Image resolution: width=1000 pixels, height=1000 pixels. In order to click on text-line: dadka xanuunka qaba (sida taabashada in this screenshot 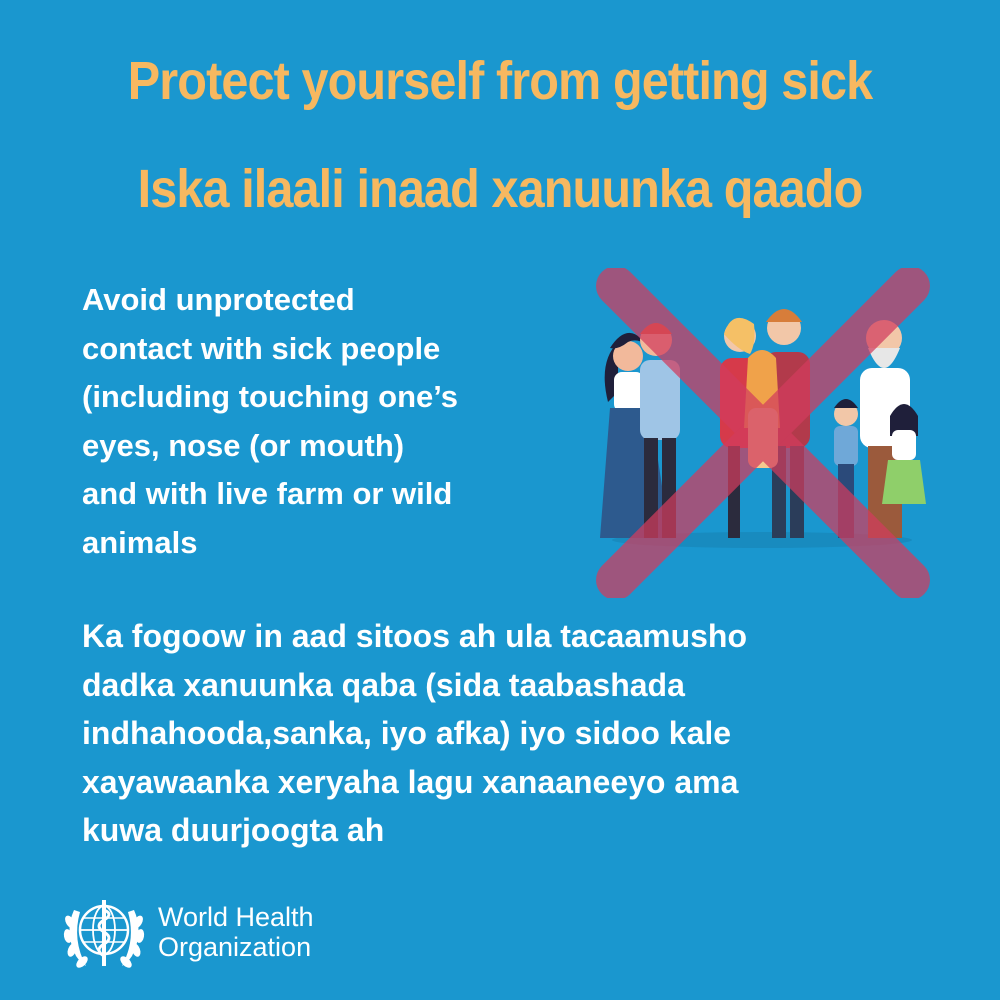, I will do `click(383, 684)`.